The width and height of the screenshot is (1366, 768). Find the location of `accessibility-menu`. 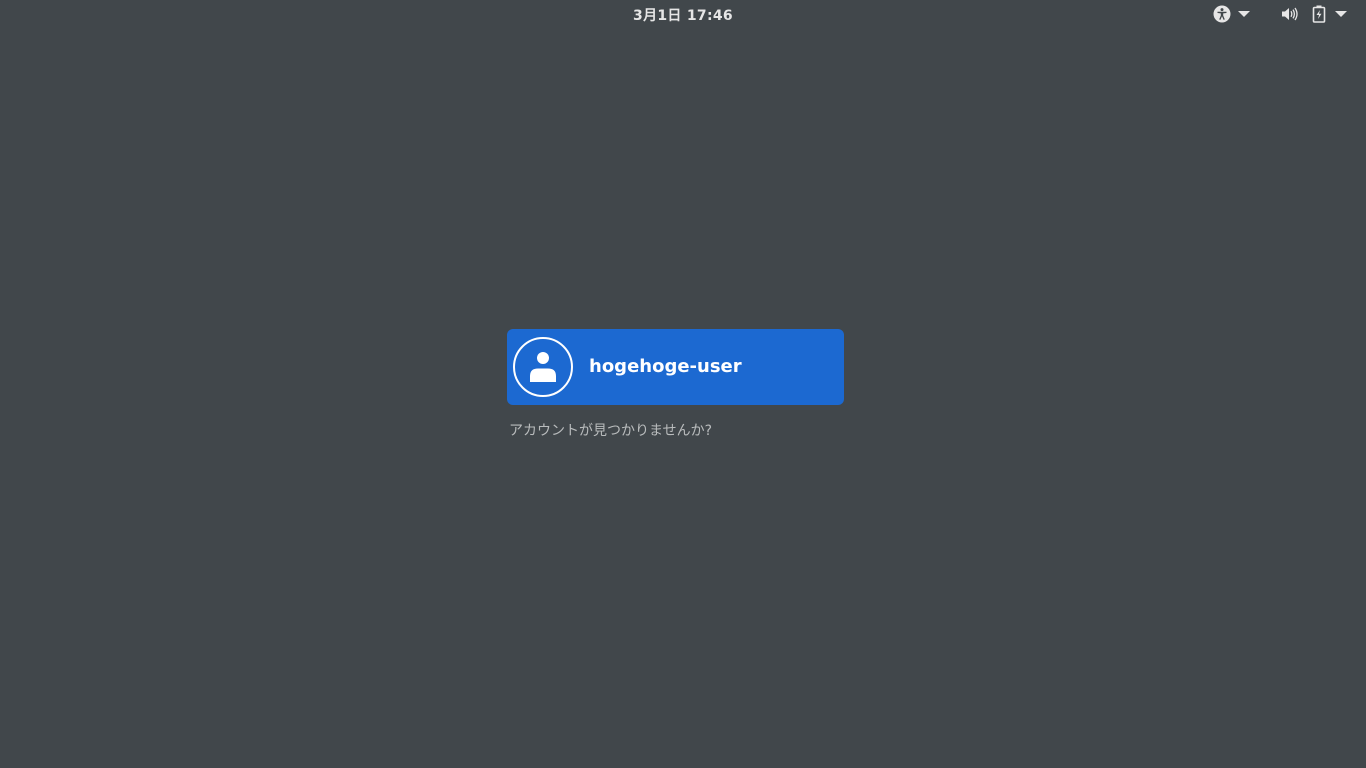

accessibility-menu is located at coordinates (1231, 14).